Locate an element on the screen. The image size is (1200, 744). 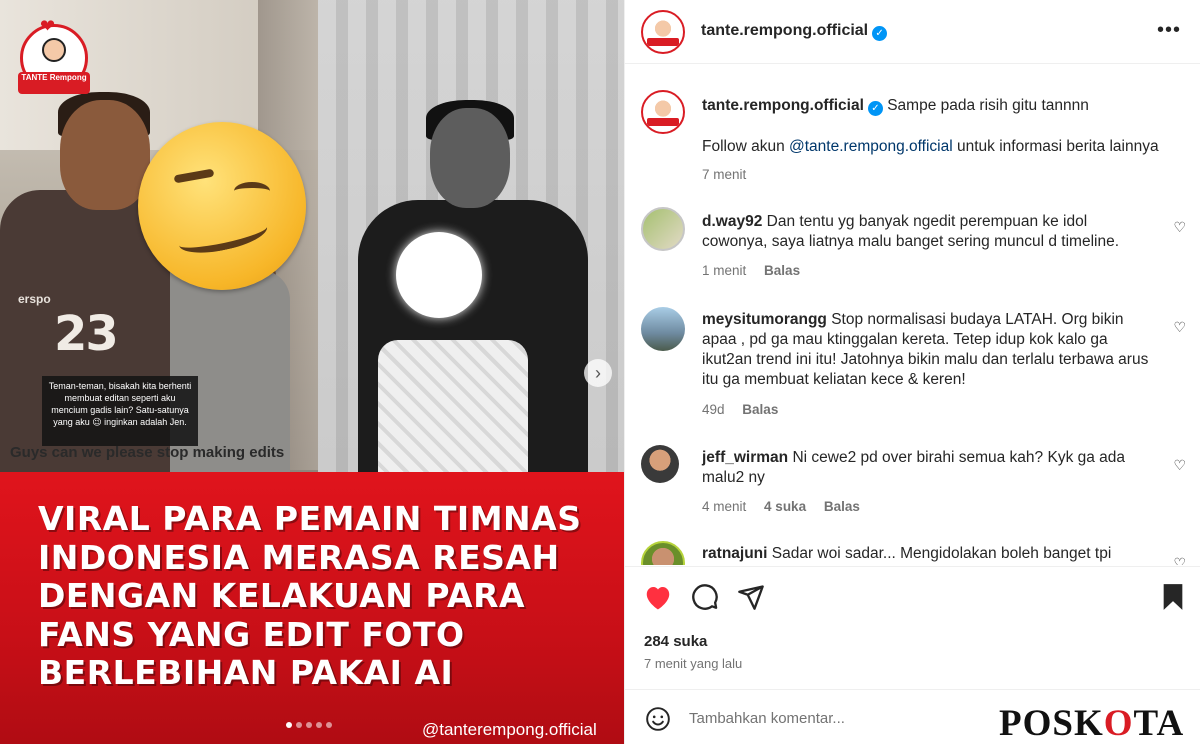
emoji-picker-icon is located at coordinates (658, 719).